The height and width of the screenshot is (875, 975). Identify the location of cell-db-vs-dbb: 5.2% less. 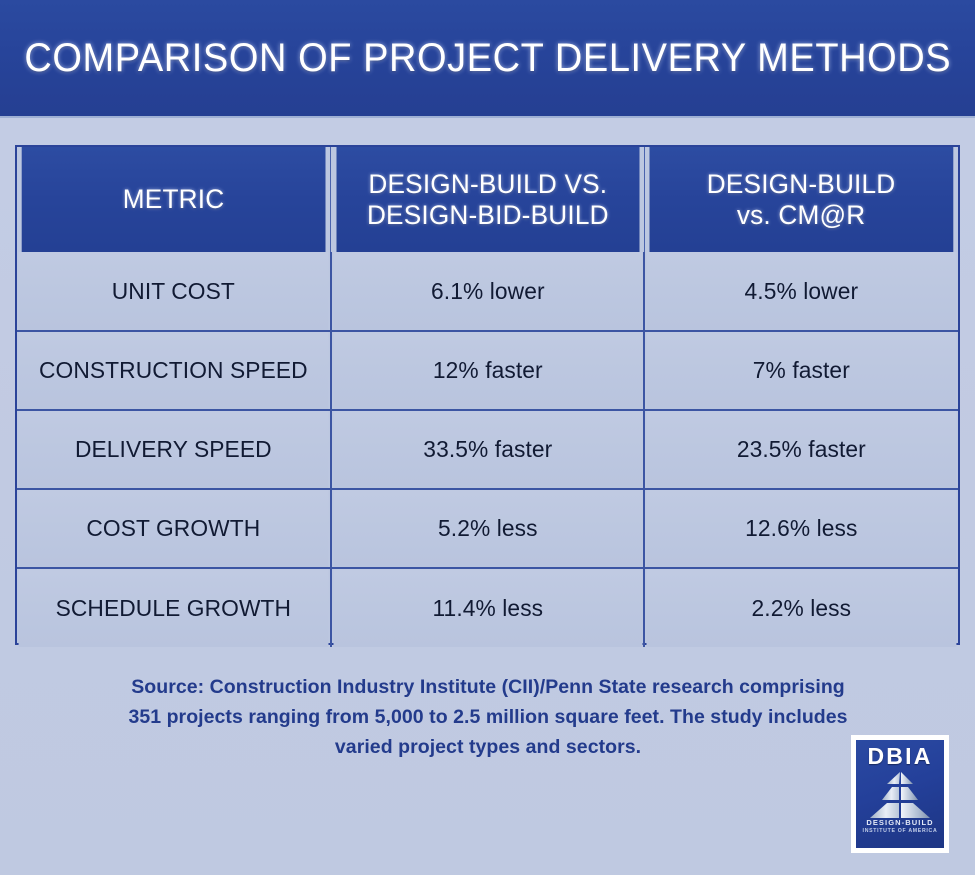
(488, 528).